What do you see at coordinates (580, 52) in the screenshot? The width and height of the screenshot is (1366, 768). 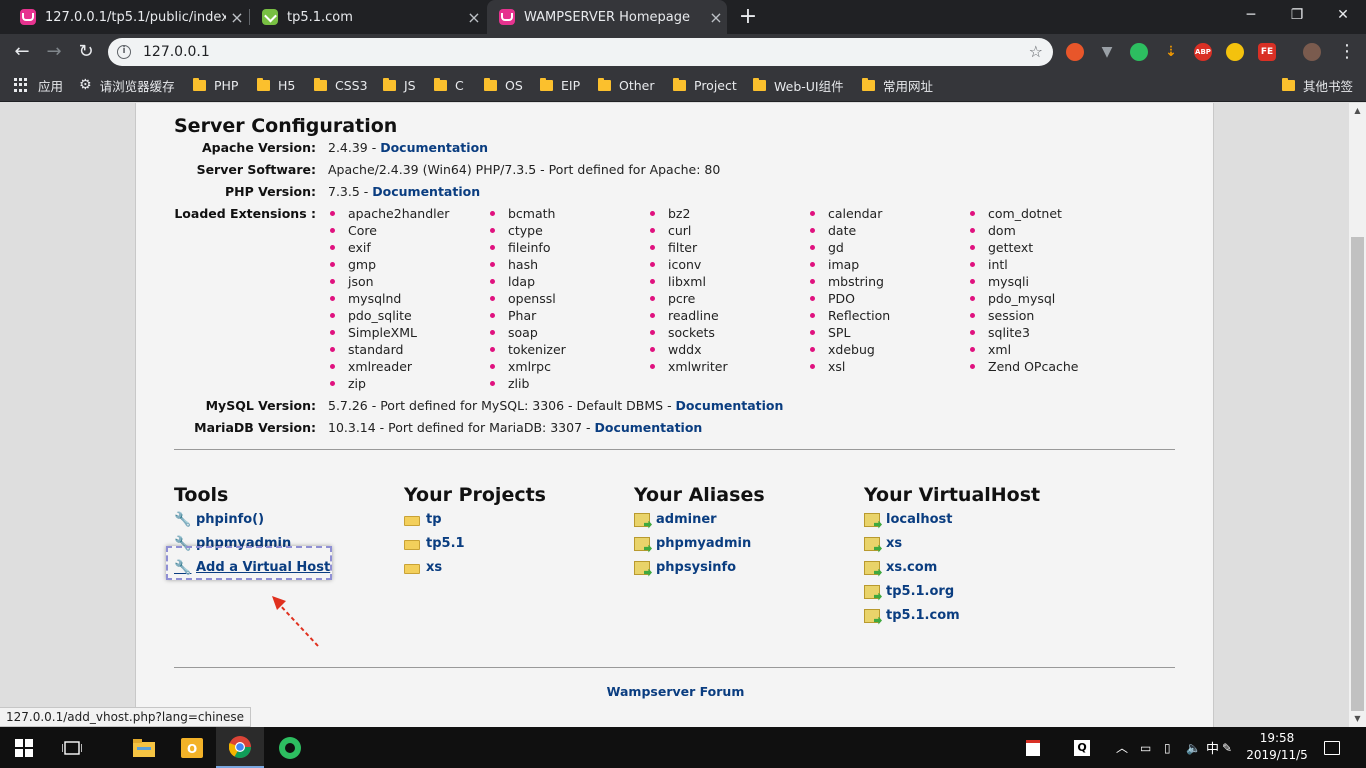 I see `address-bar: i 127.0.0.1 ☆` at bounding box center [580, 52].